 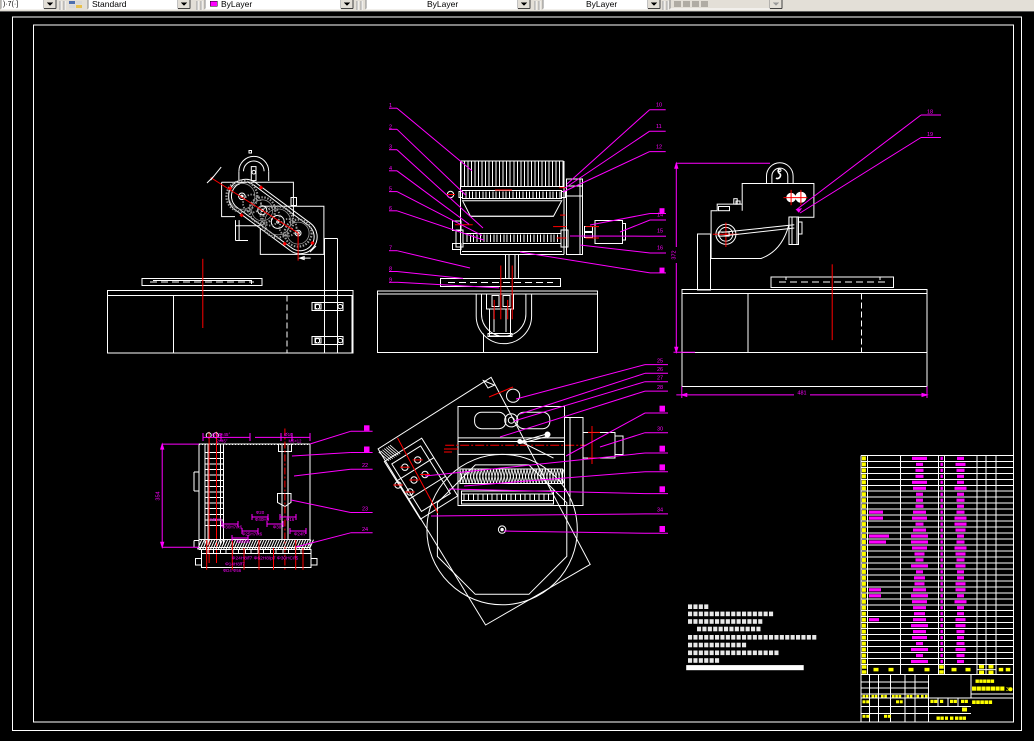 What do you see at coordinates (659, 148) in the screenshot?
I see `svg-text: 12` at bounding box center [659, 148].